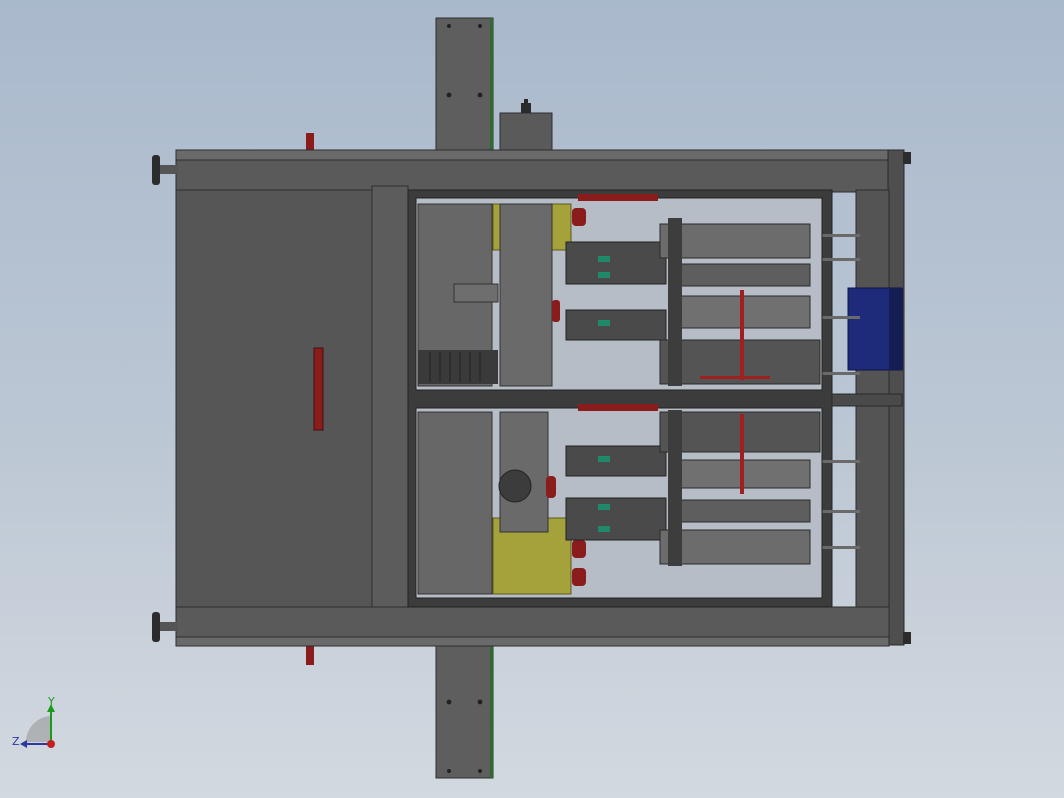 This screenshot has height=798, width=1064. Describe the element at coordinates (526, 126) in the screenshot. I see `sensor-housing` at that location.